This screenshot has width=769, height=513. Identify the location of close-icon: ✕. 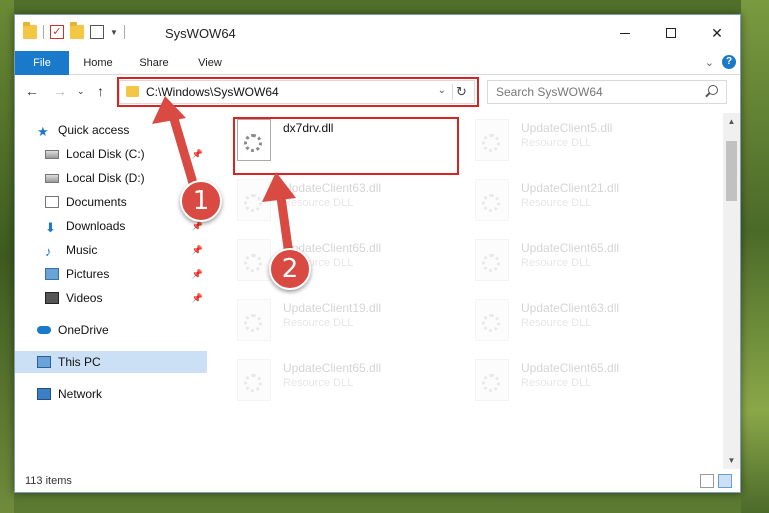
(717, 32).